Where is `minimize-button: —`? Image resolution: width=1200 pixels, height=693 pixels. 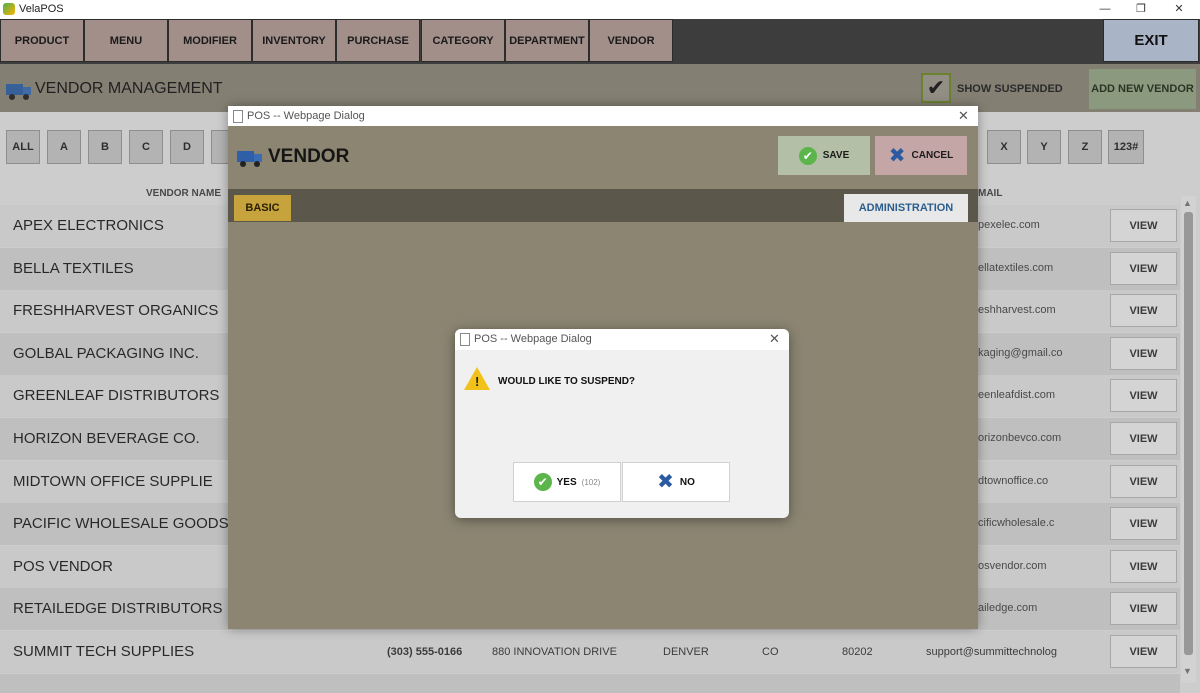 minimize-button: — is located at coordinates (1105, 9).